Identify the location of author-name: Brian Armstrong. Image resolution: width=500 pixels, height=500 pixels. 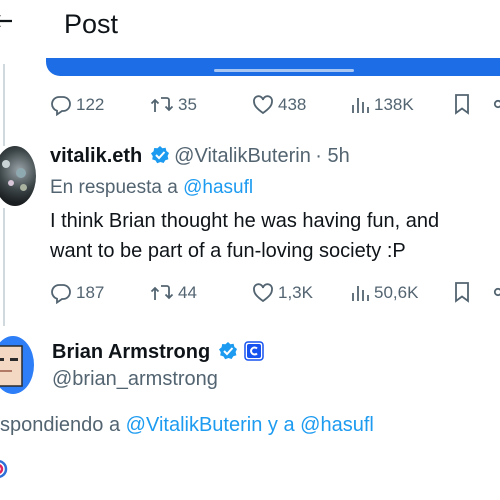
(131, 352).